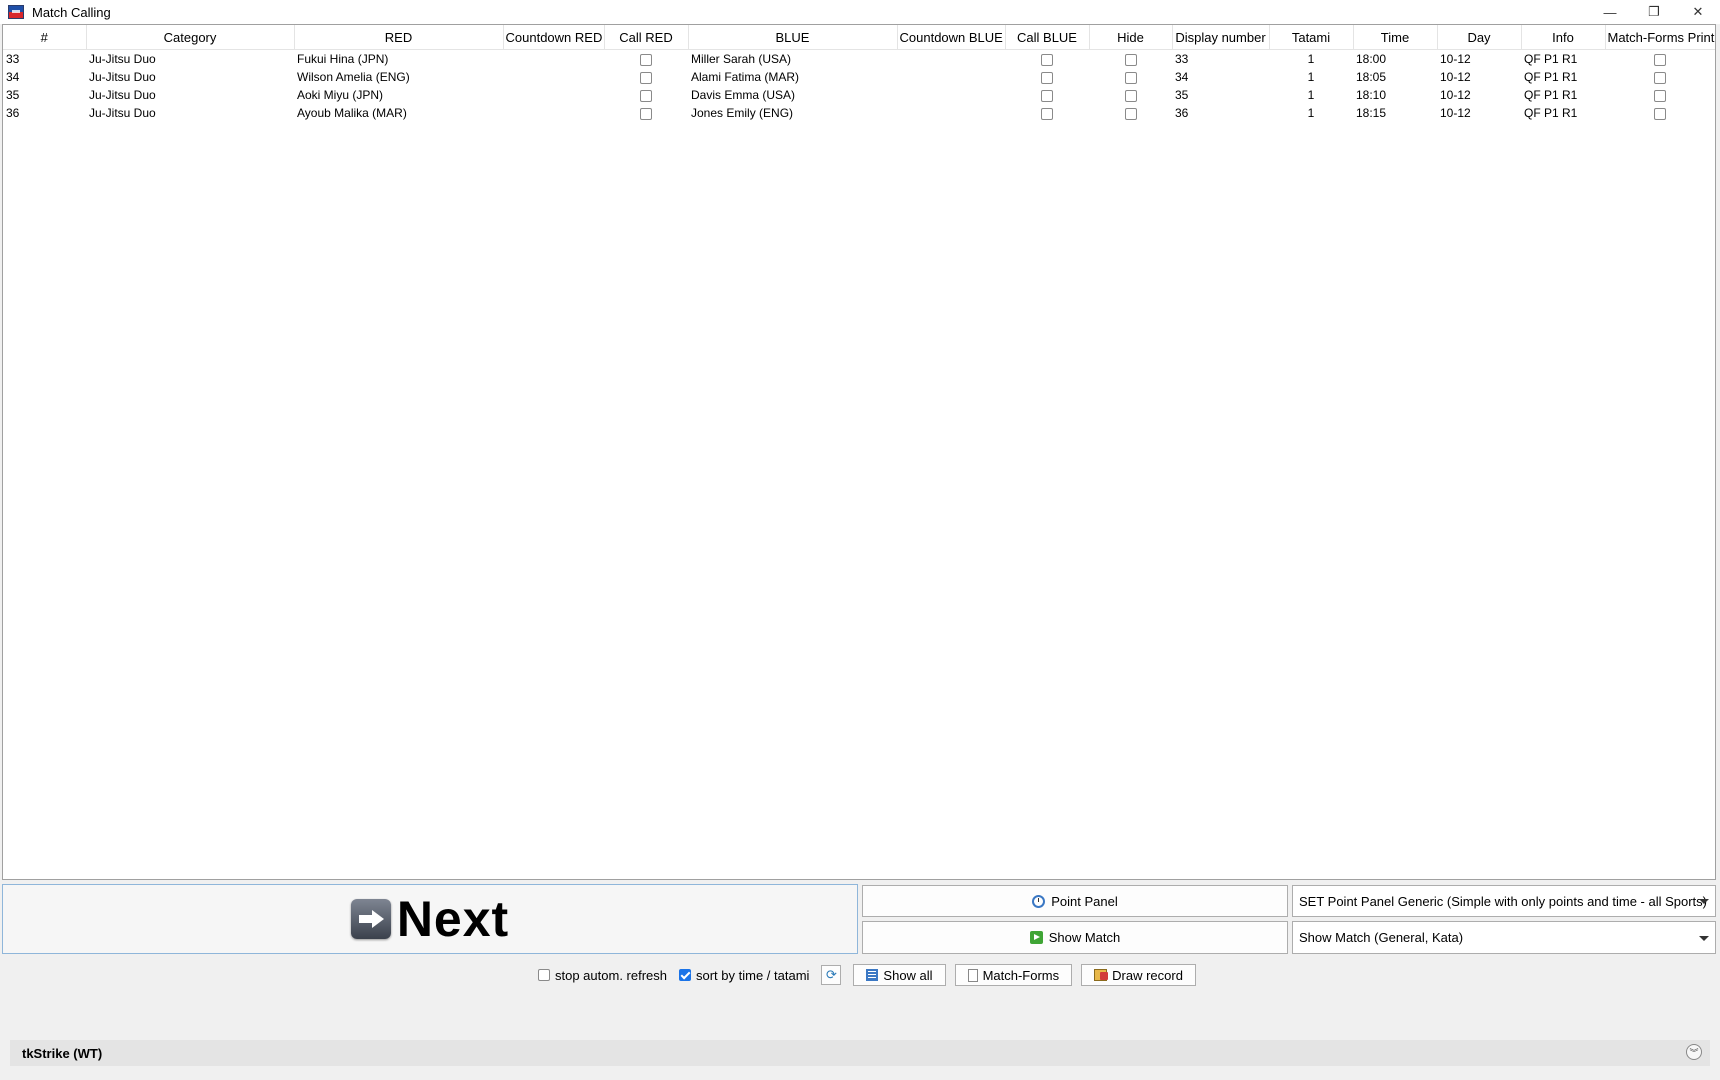  Describe the element at coordinates (399, 37) in the screenshot. I see `column-header: RED` at that location.